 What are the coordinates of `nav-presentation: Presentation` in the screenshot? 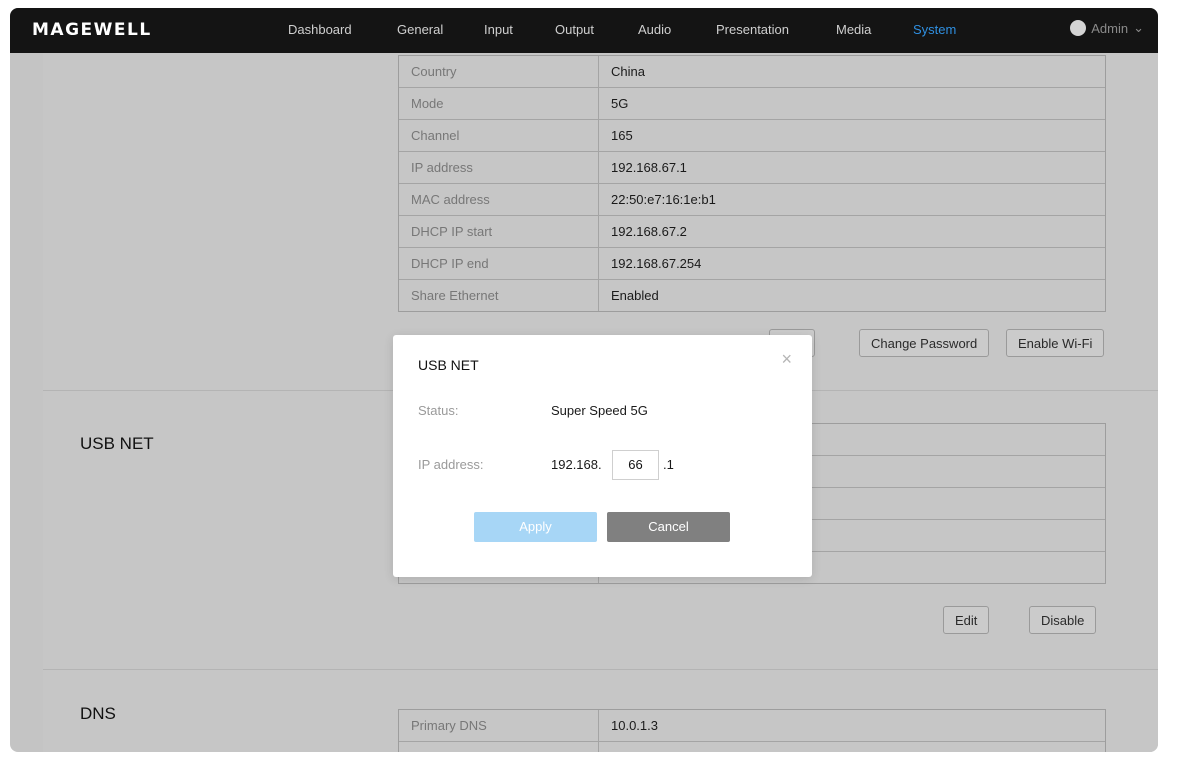 It's located at (752, 29).